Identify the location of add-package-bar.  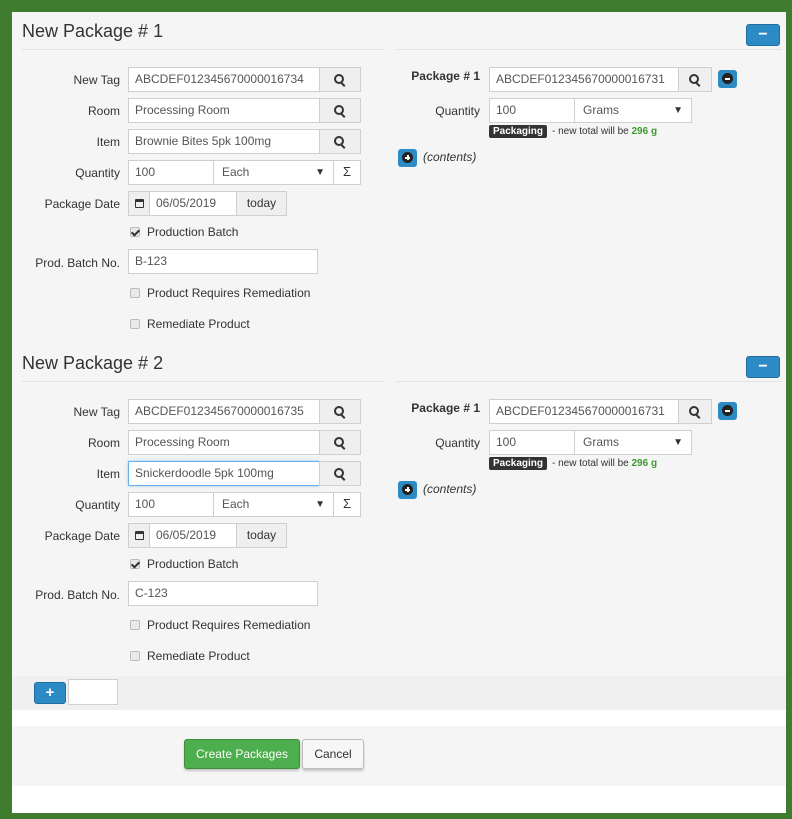
(399, 693).